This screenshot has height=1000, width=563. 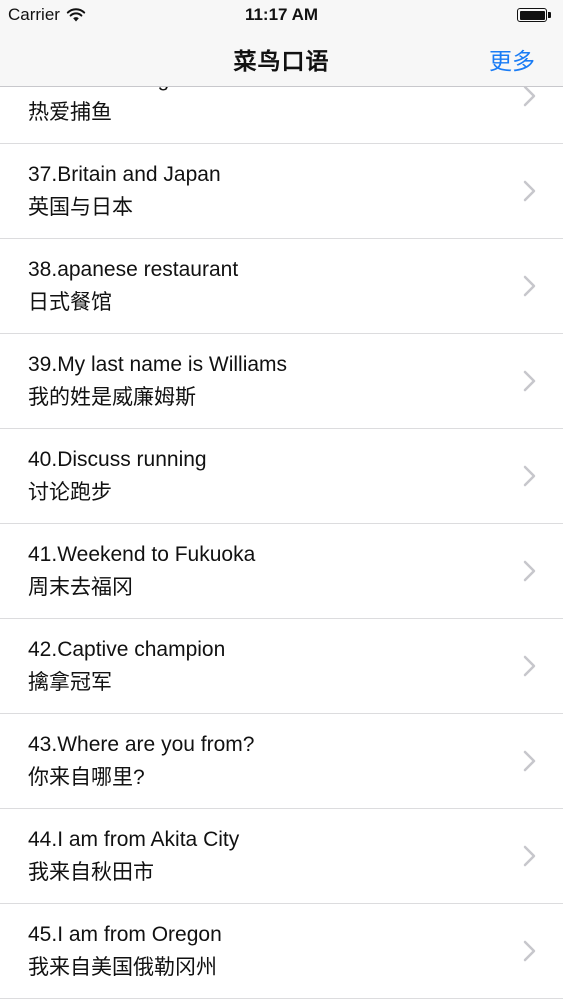 I want to click on list-item: 39.My last name is Williams 我的姓是威廉姆斯, so click(x=281, y=381).